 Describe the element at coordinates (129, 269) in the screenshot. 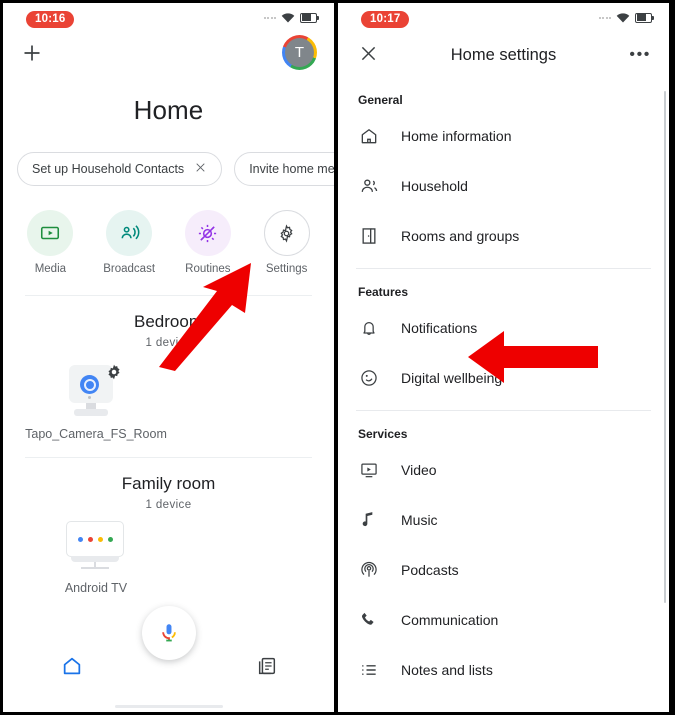

I see `shortcut-label: Broadcast` at that location.